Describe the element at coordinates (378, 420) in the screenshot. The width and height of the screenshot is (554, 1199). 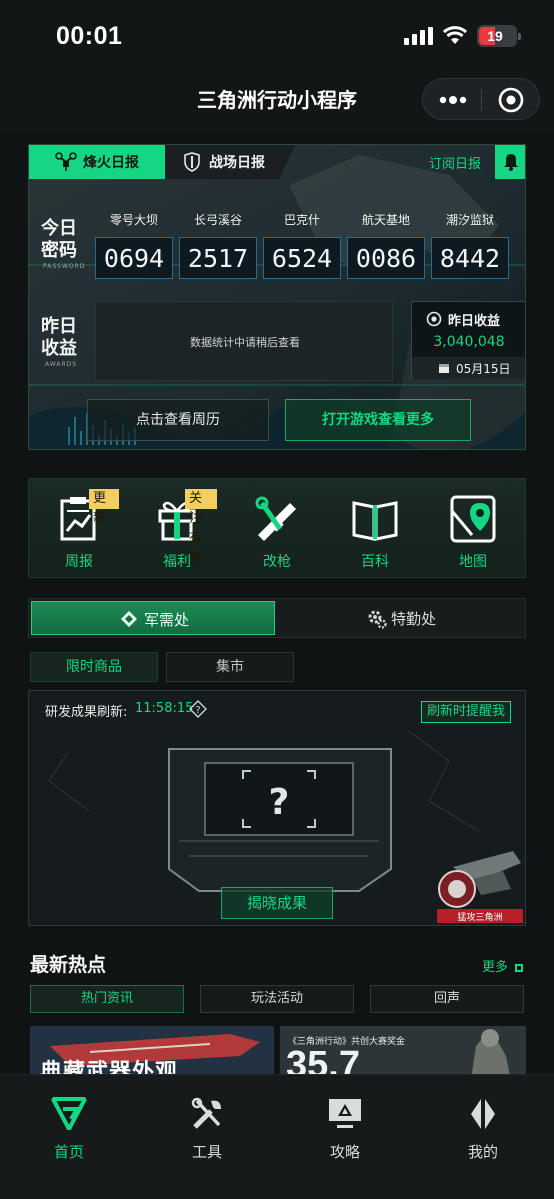
I see `open-game-button: 打开游戏查看更多` at that location.